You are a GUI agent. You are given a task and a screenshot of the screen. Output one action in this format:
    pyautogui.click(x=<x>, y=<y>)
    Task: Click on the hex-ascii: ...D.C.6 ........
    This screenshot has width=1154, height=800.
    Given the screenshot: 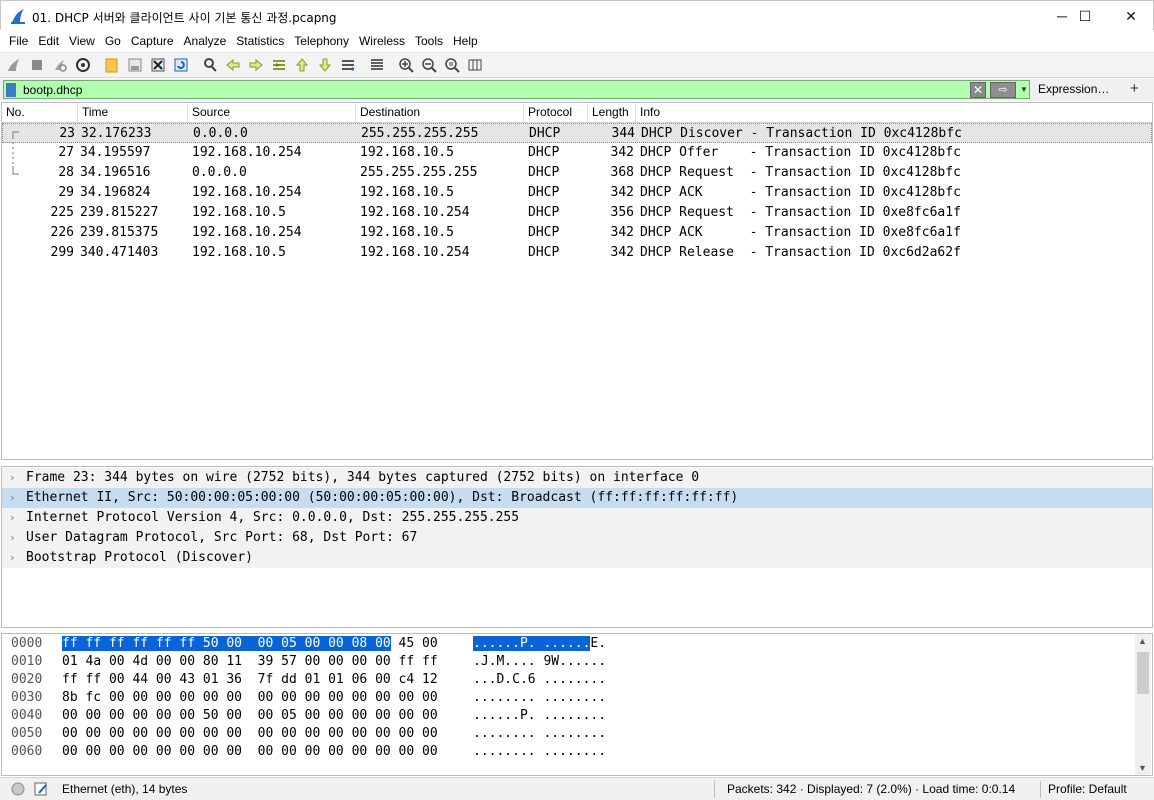 What is the action you would take?
    pyautogui.click(x=539, y=680)
    